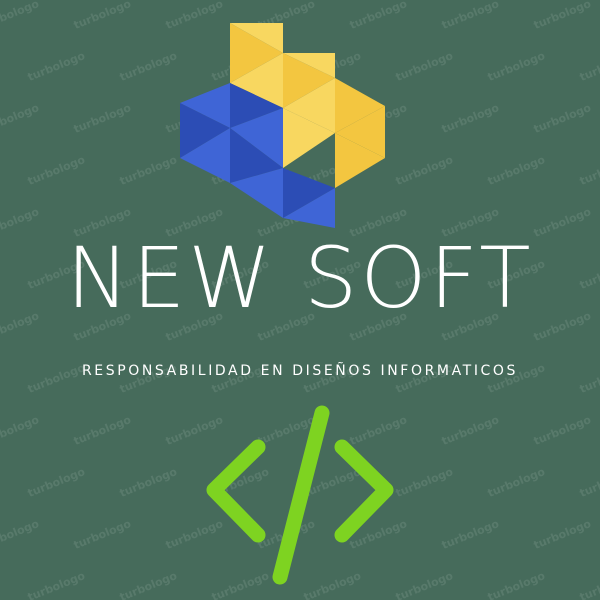  I want to click on slash, so click(301, 495).